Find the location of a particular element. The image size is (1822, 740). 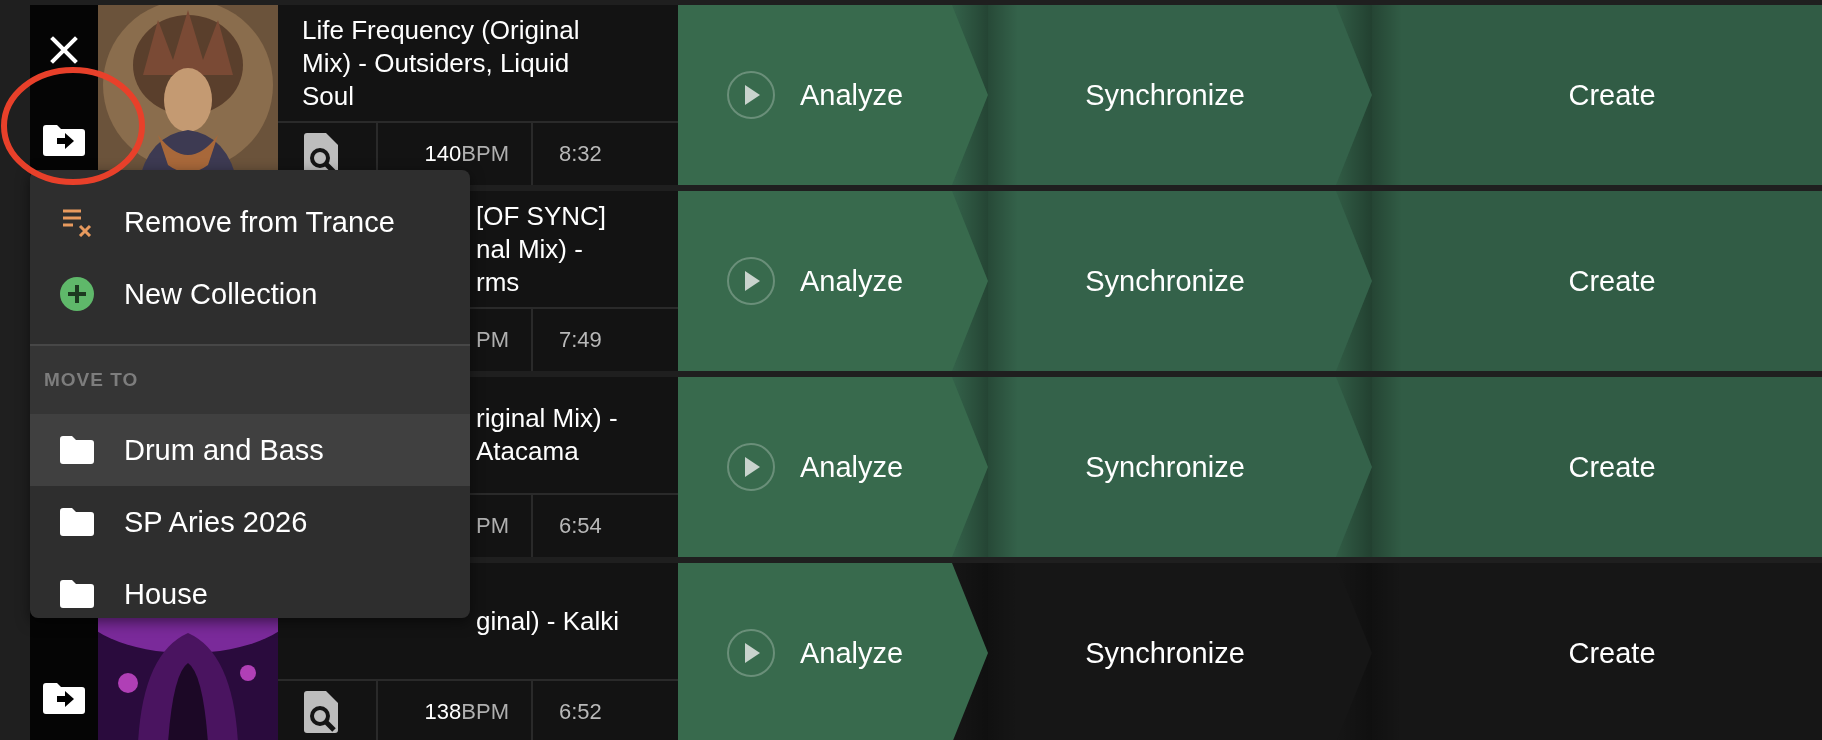

track-duration: 6:52 is located at coordinates (580, 712).